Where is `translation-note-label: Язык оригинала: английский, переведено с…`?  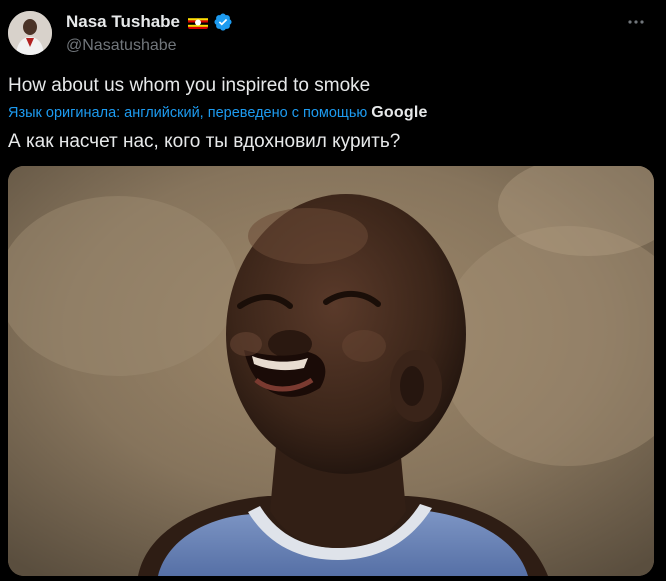
translation-note-label: Язык оригинала: английский, переведено с… is located at coordinates (188, 113).